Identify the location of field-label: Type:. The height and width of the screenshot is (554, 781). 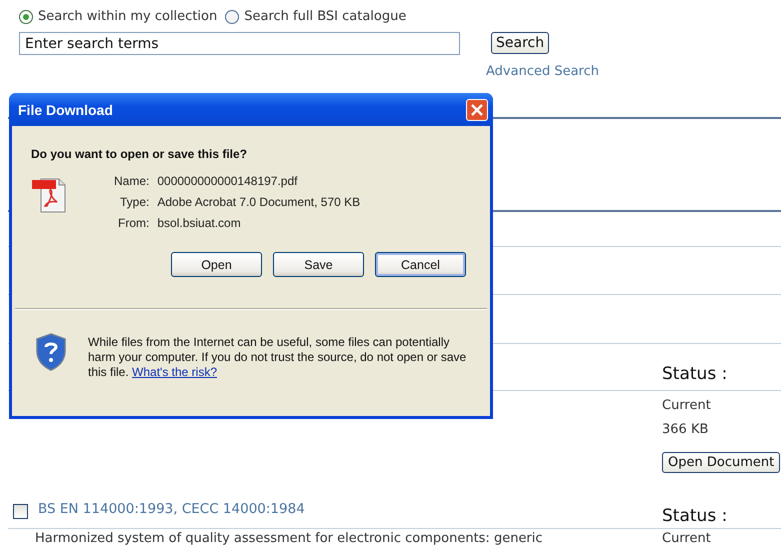
(134, 202).